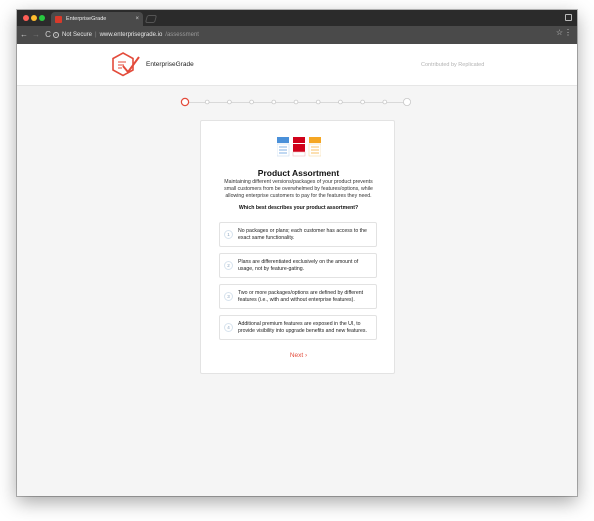 Image resolution: width=594 pixels, height=521 pixels. What do you see at coordinates (182, 35) in the screenshot?
I see `url-path: /assessment` at bounding box center [182, 35].